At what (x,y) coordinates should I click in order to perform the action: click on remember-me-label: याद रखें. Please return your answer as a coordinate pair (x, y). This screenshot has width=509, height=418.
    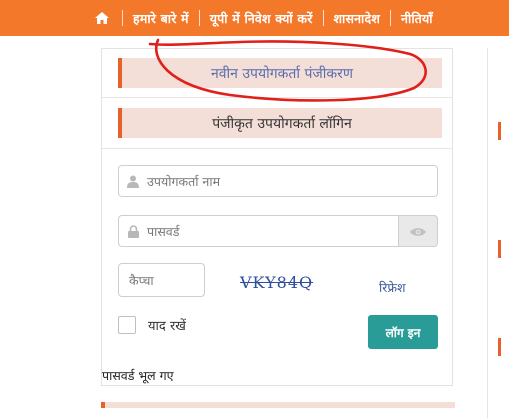
    Looking at the image, I should click on (167, 326).